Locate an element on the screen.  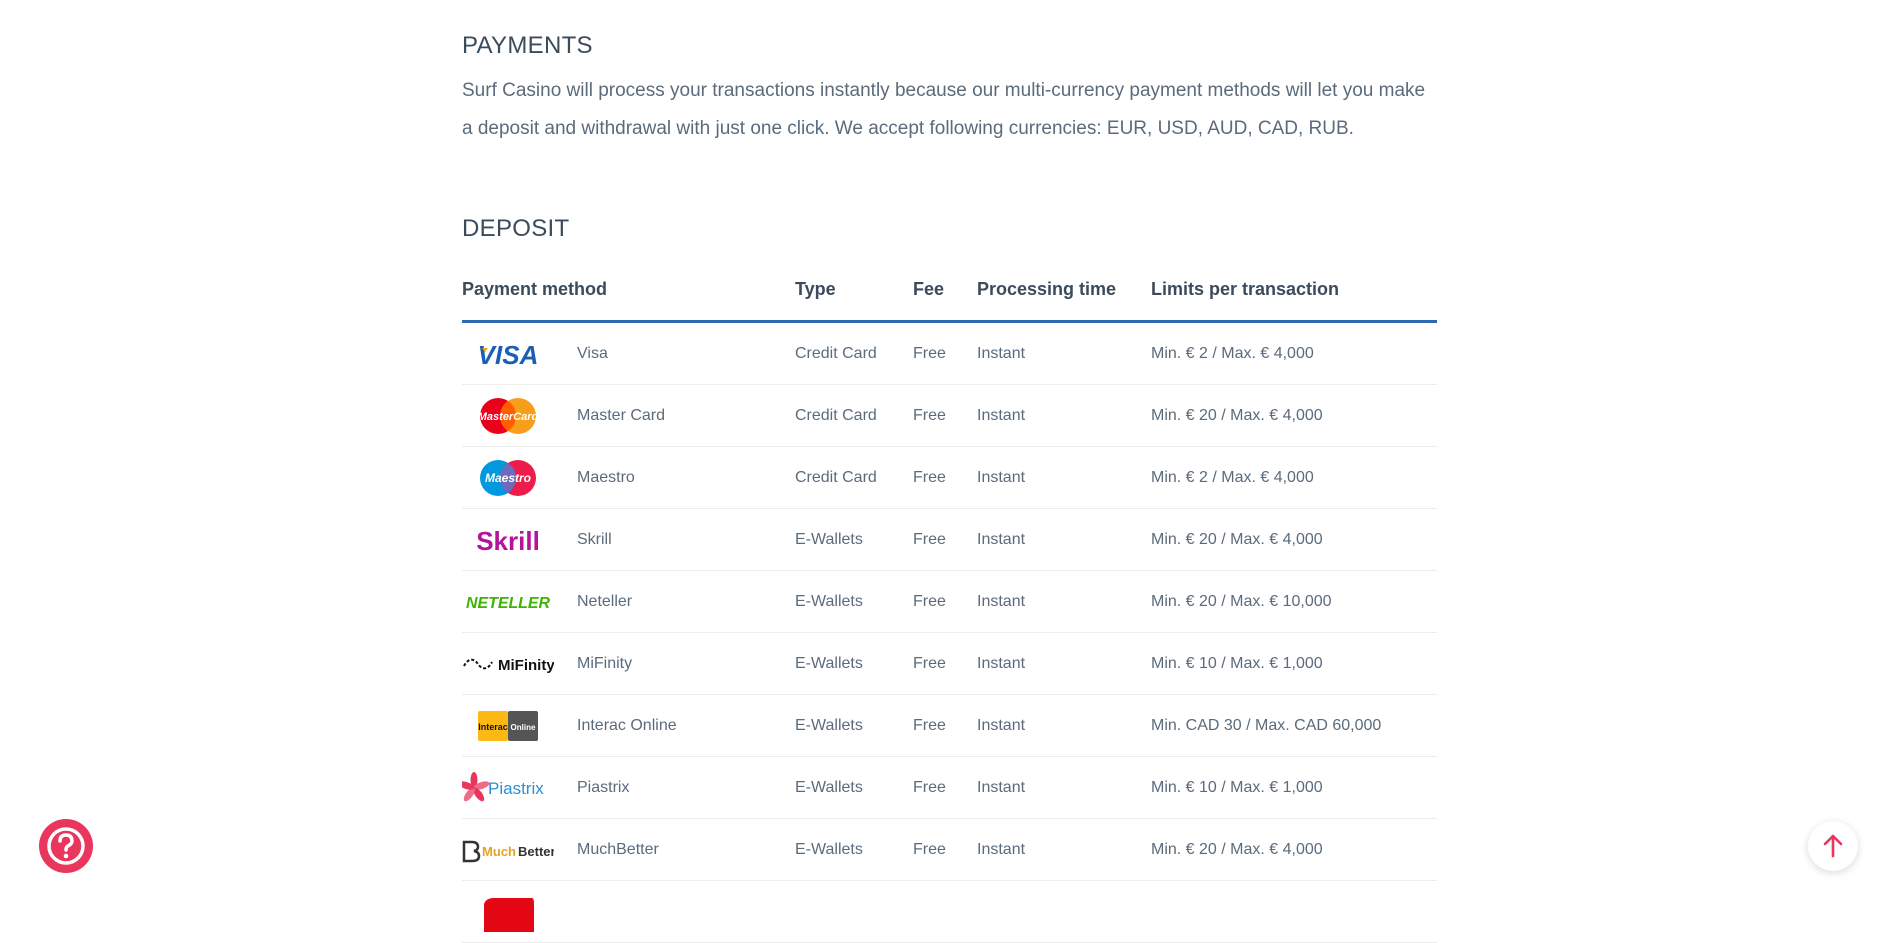
help-button is located at coordinates (66, 846).